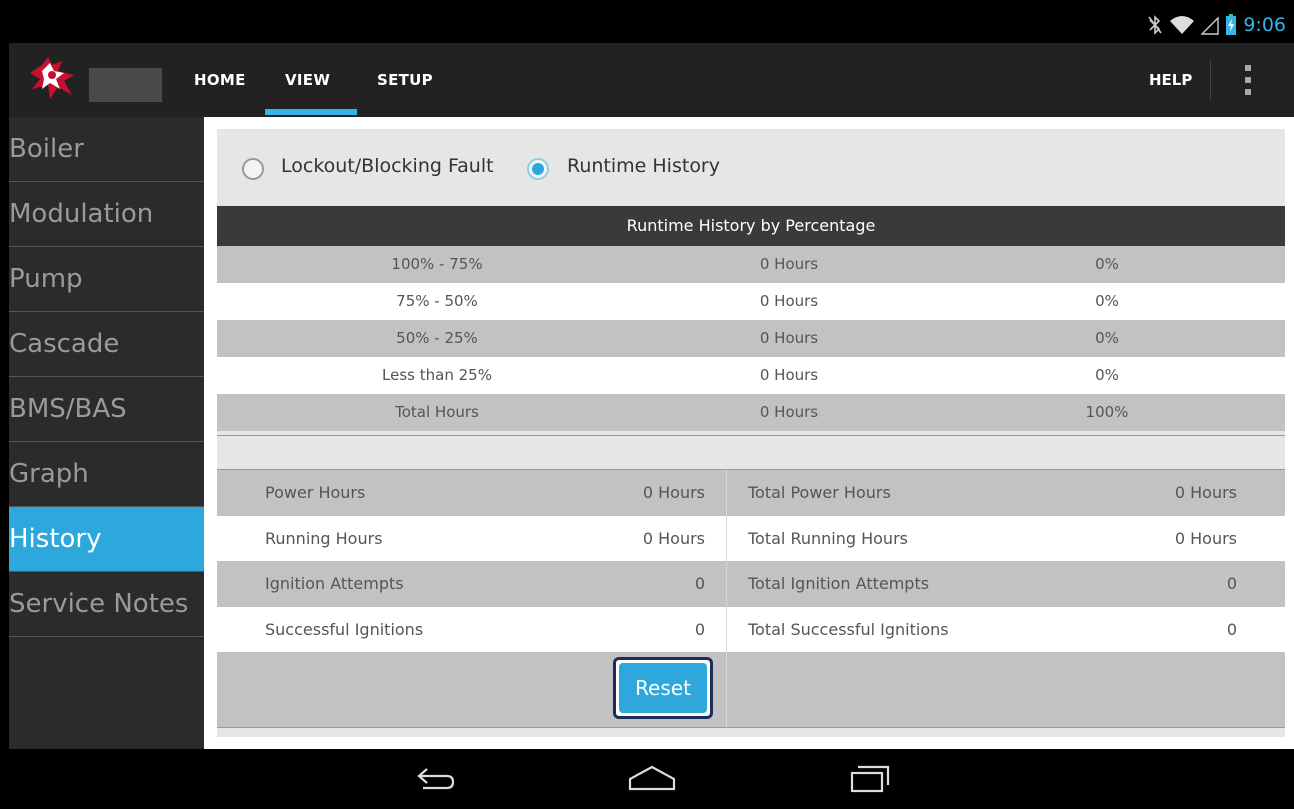  What do you see at coordinates (651, 26) in the screenshot?
I see `status-bar: 9:06` at bounding box center [651, 26].